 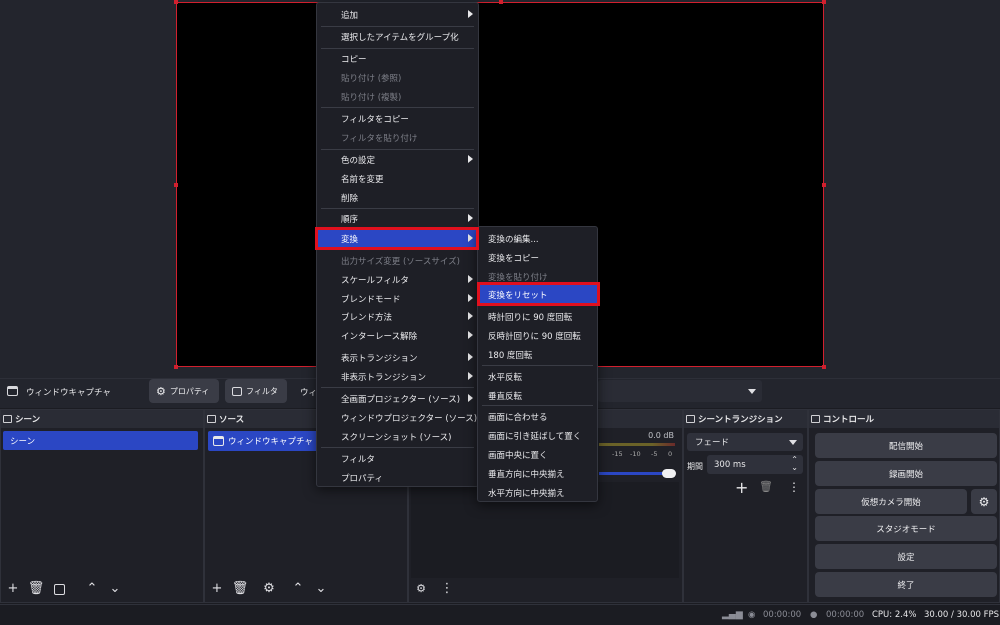 I want to click on context-menu-item: 非表示トランジション, so click(x=397, y=376).